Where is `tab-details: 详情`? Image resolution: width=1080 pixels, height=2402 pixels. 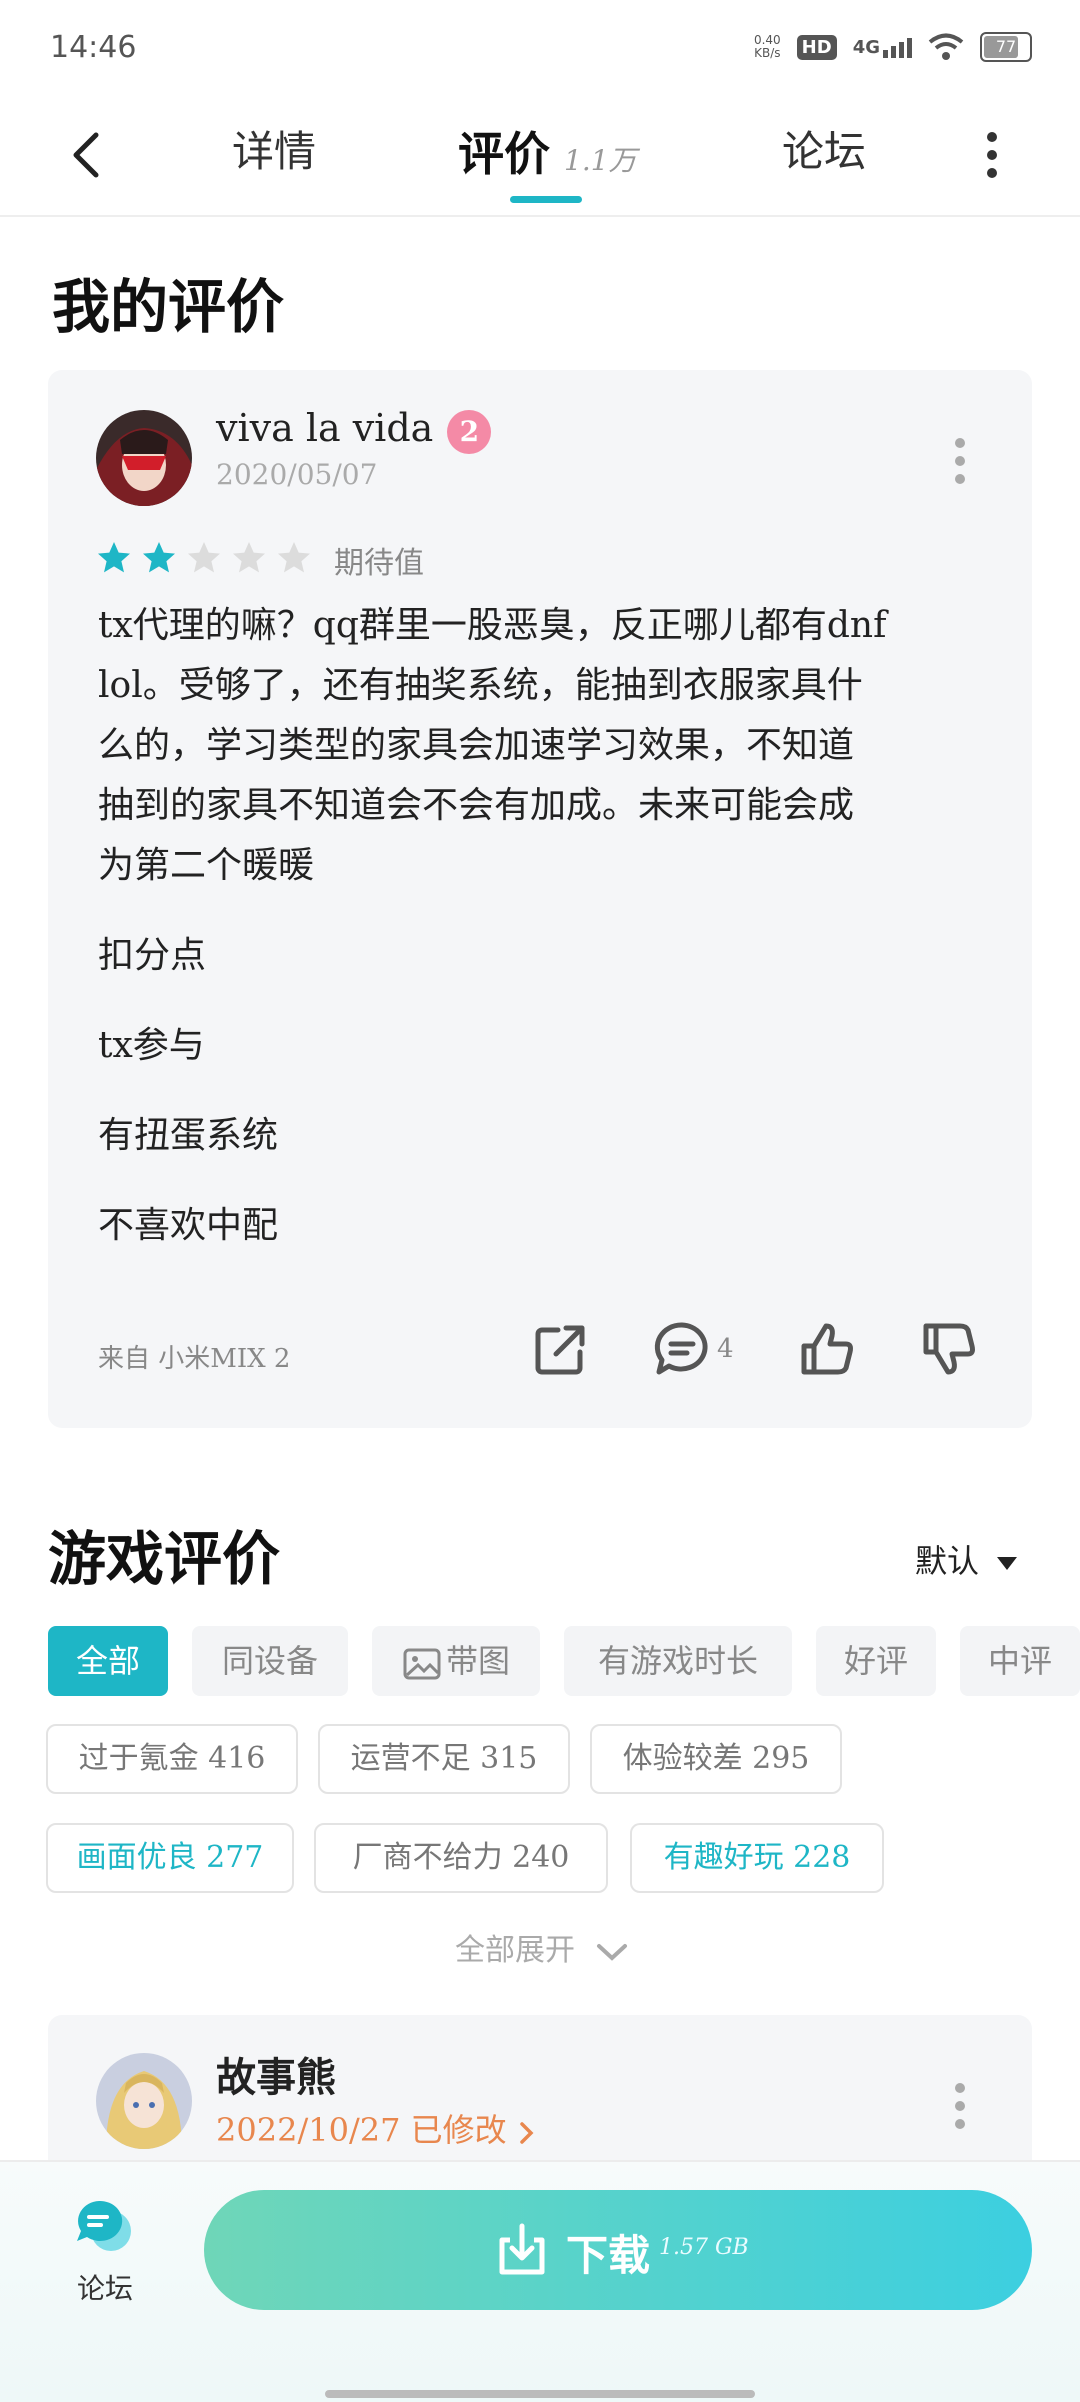
tab-details: 详情 is located at coordinates (274, 148).